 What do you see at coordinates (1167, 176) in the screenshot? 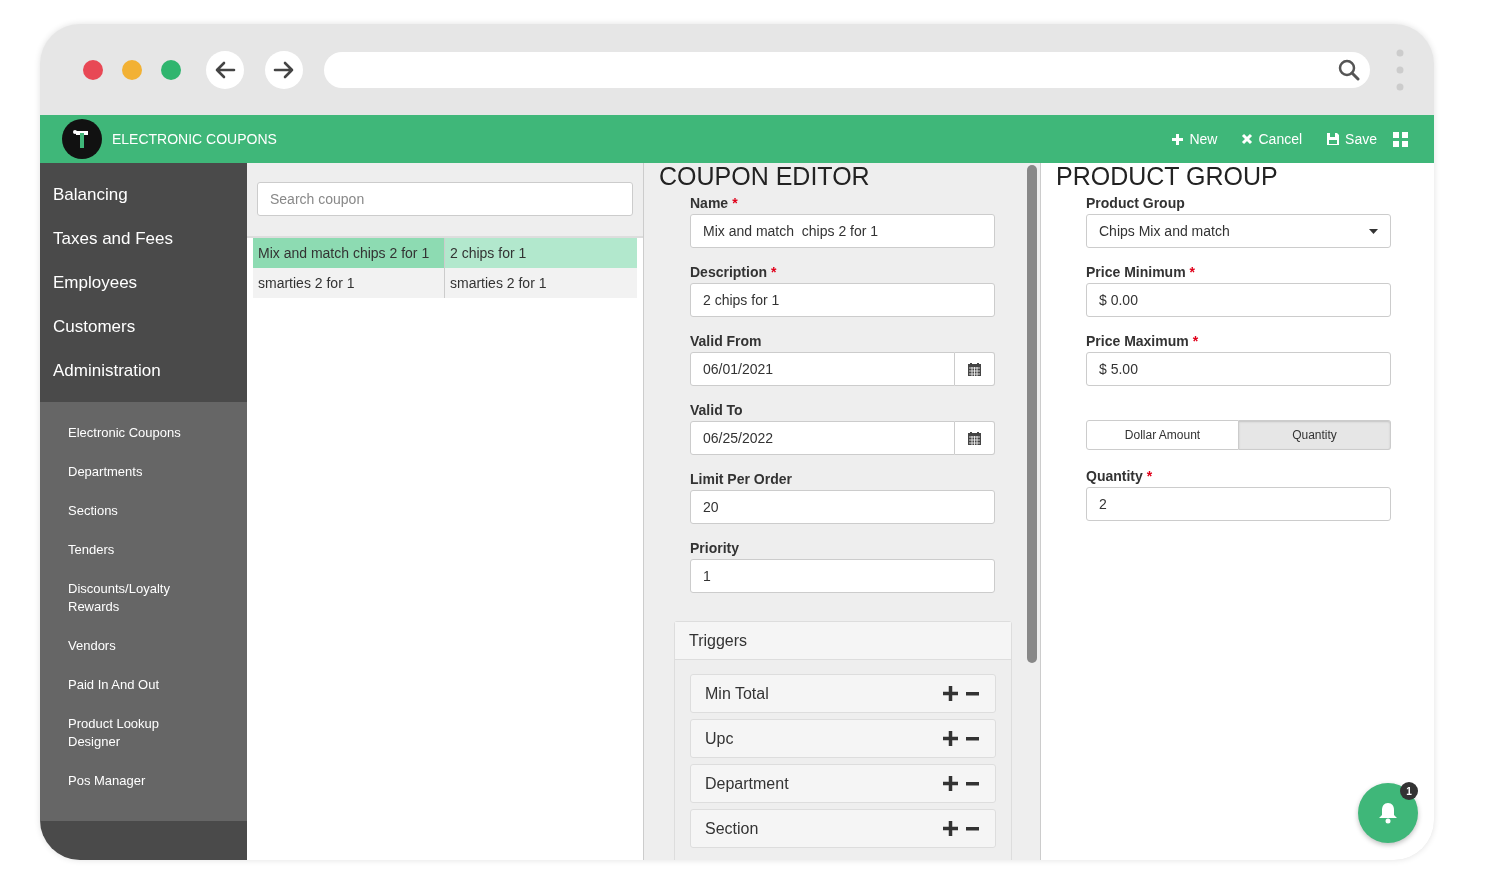
I see `panel-title: PRODUCT GROUP` at bounding box center [1167, 176].